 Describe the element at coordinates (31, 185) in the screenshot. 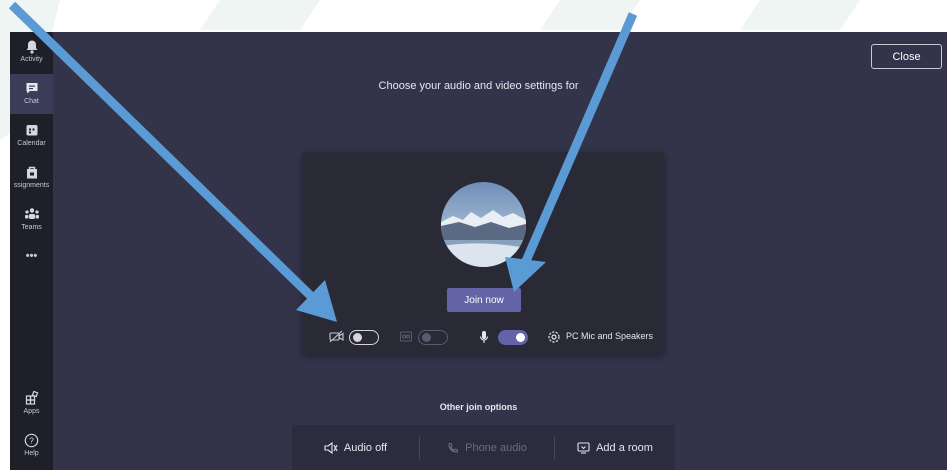

I see `rail-label: ssignments` at that location.